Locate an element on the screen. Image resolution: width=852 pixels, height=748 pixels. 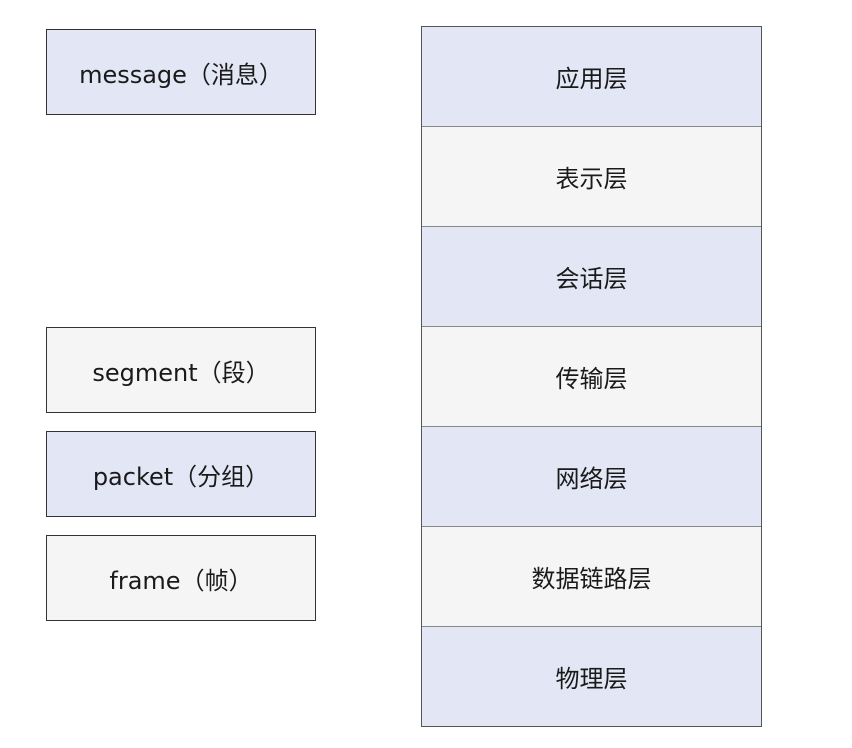
layer-session: 会话层 is located at coordinates (591, 276).